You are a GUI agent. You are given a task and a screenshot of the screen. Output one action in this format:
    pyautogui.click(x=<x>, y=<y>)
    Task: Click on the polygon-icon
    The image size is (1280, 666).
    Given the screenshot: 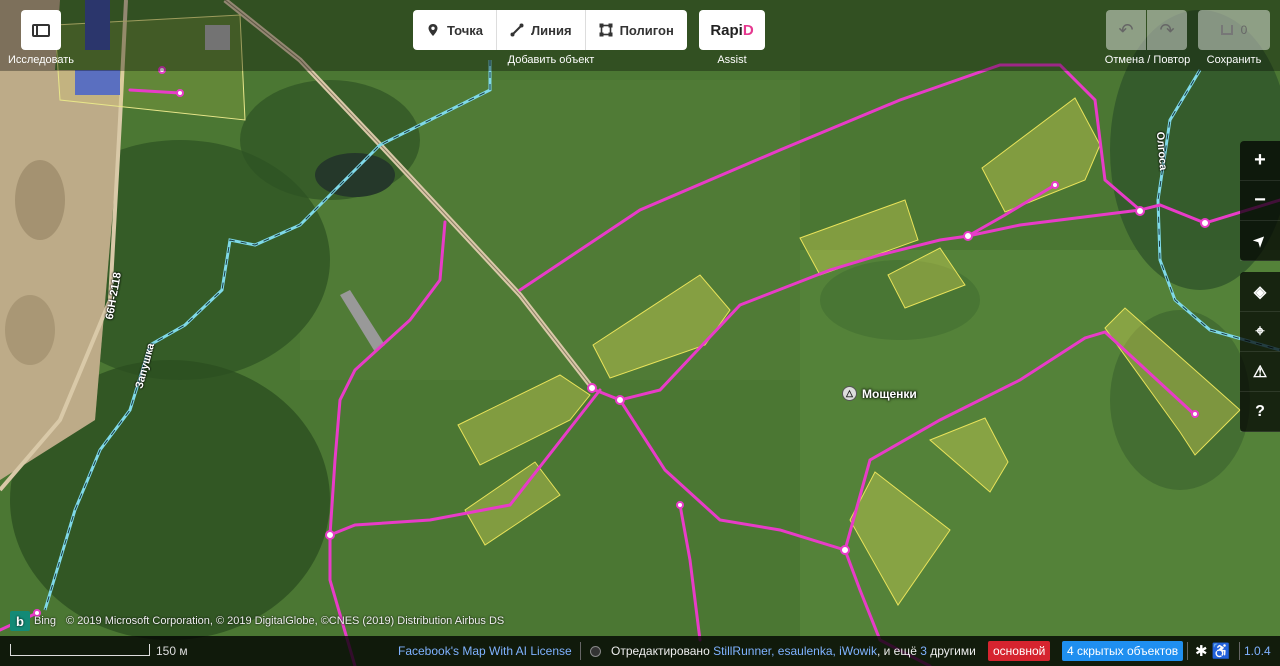 What is the action you would take?
    pyautogui.click(x=606, y=30)
    